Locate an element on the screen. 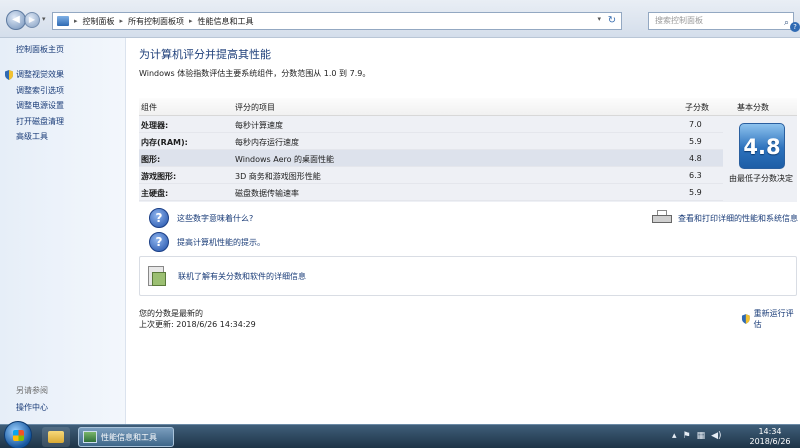 This screenshot has height=448, width=800. sidebar-item-label: 打开磁盘清理 is located at coordinates (40, 121).